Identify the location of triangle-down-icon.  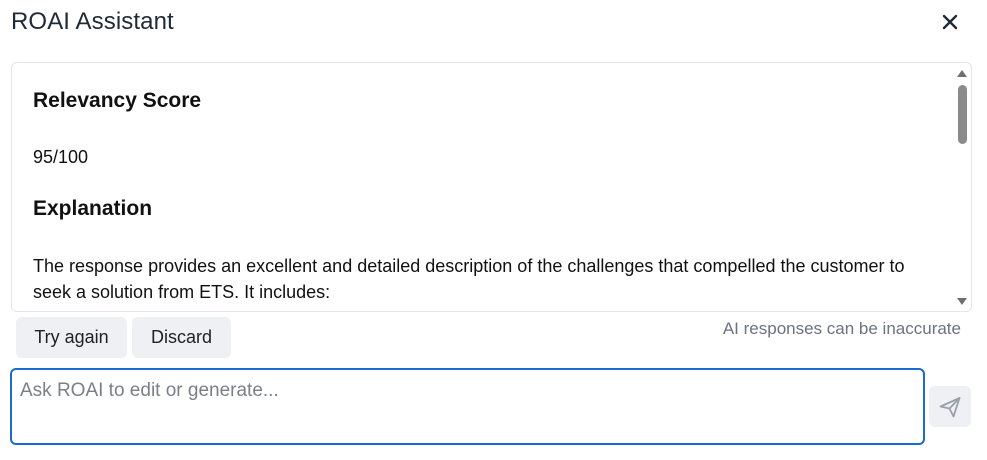
(962, 301).